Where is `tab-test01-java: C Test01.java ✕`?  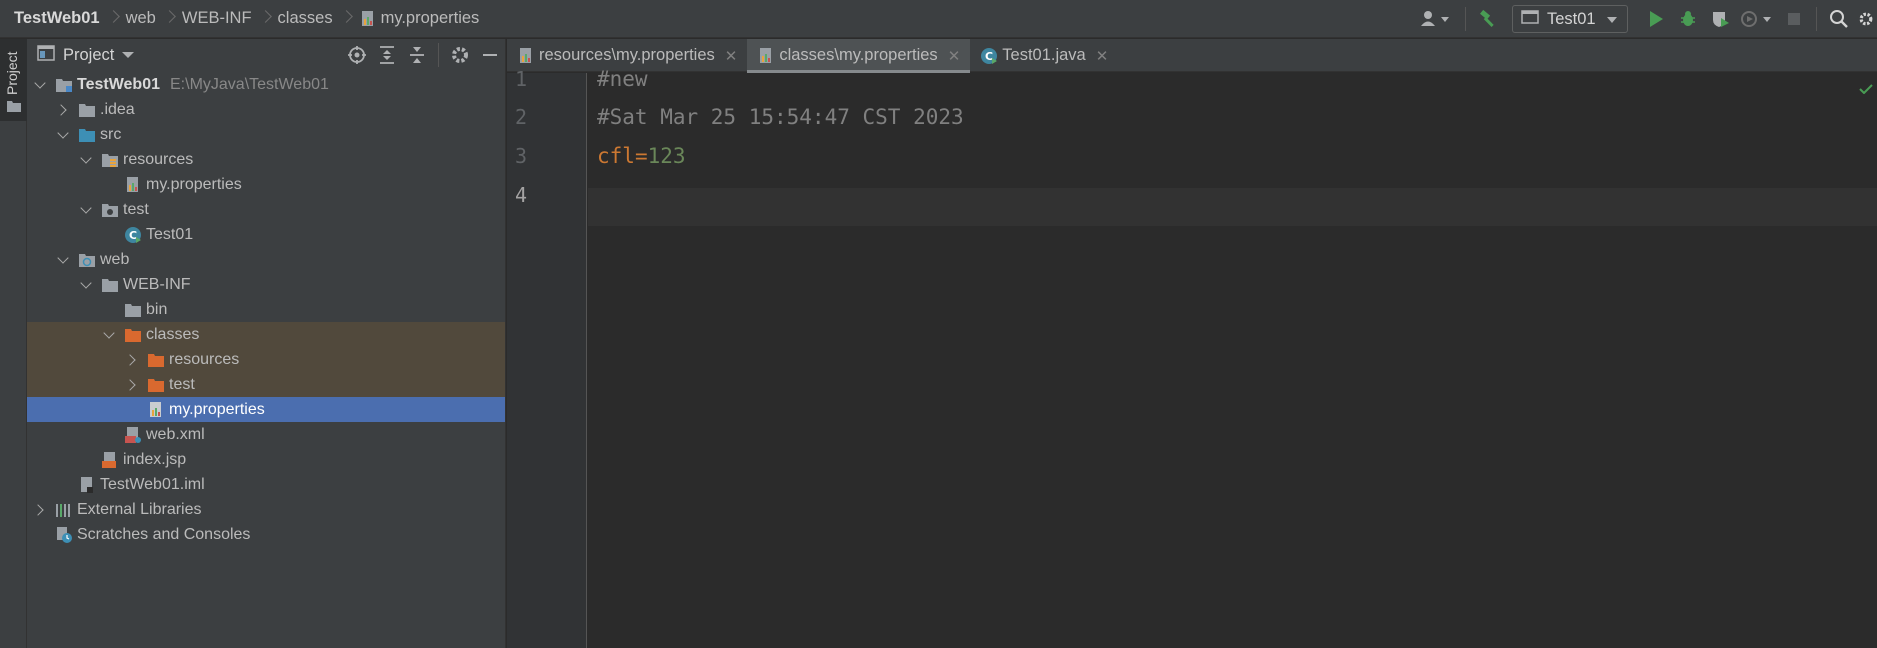 tab-test01-java: C Test01.java ✕ is located at coordinates (1044, 55).